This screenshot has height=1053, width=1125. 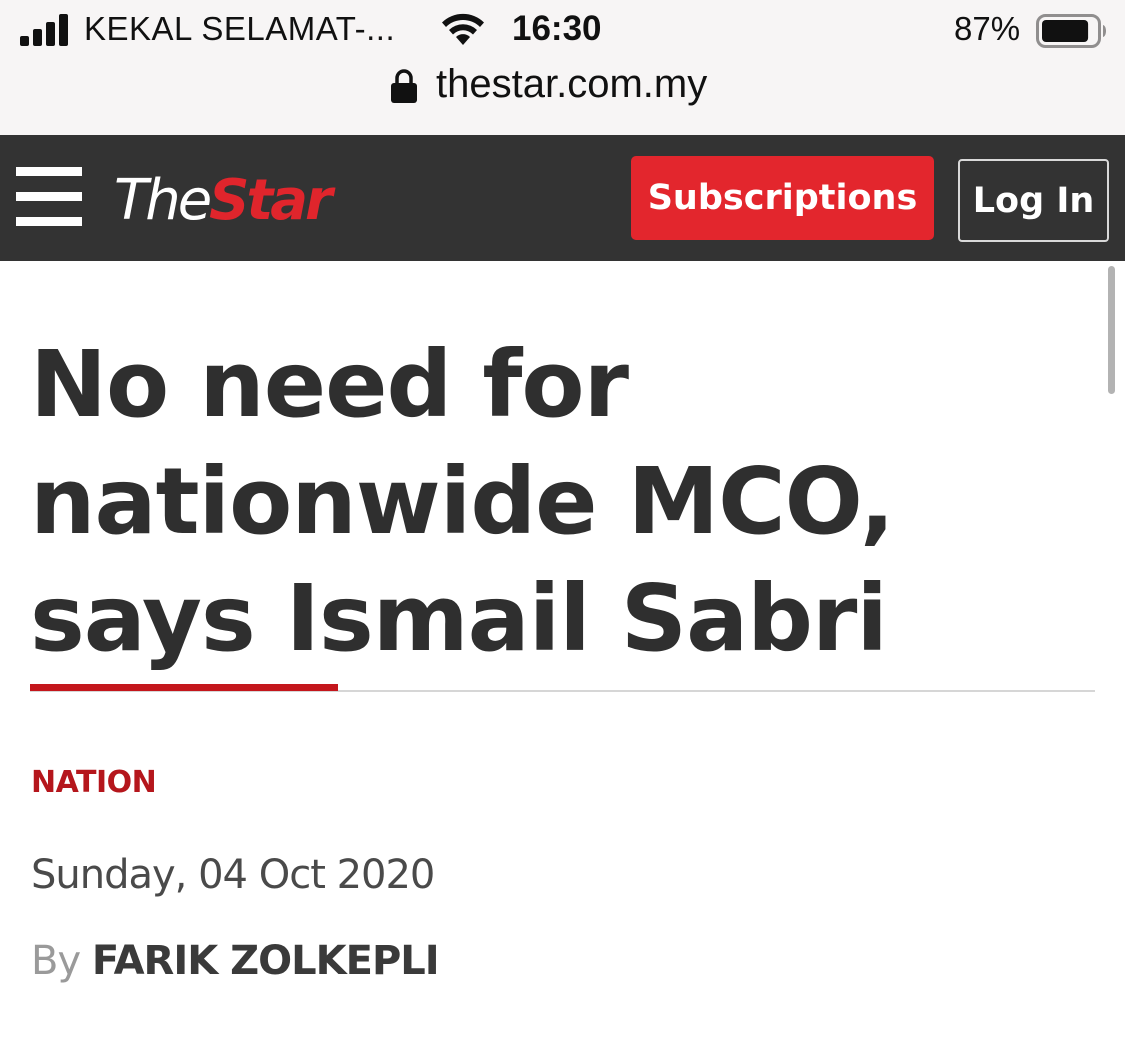 I want to click on thestar-logo: TheStar, so click(x=223, y=201).